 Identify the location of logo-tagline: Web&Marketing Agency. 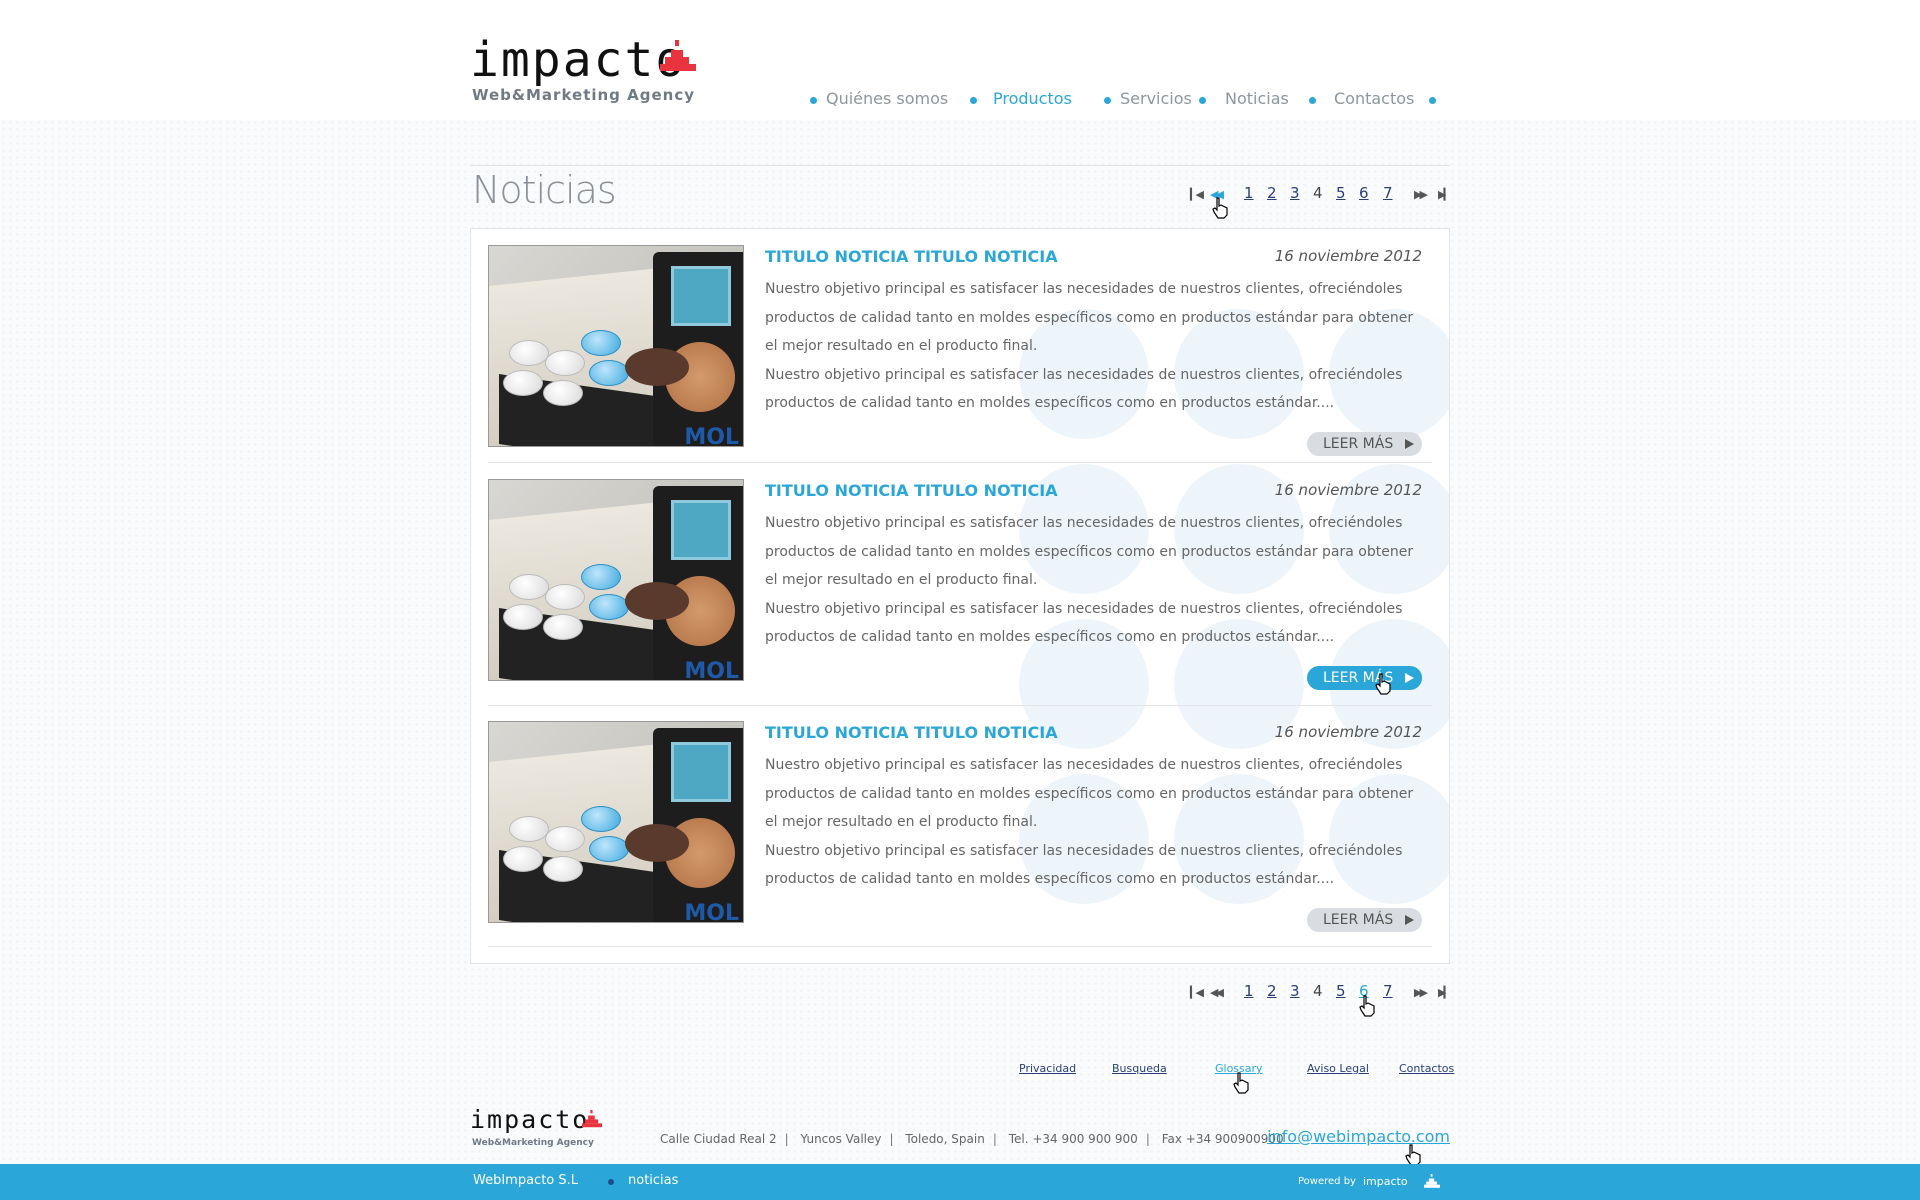
(584, 95).